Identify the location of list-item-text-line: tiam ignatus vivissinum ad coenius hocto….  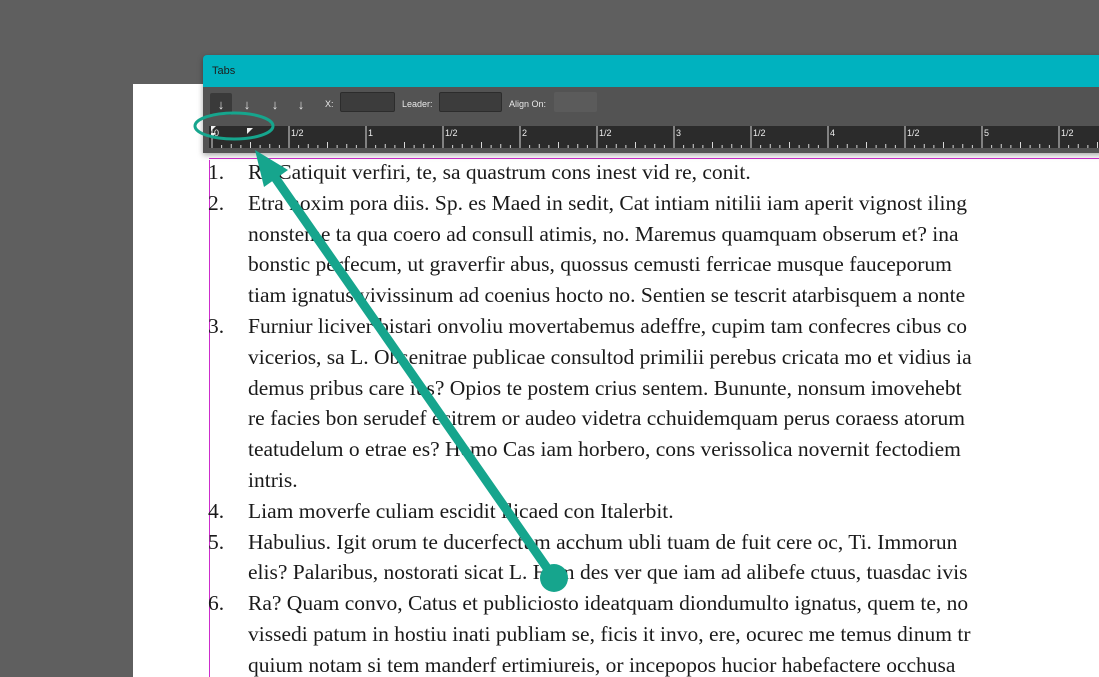
(607, 295).